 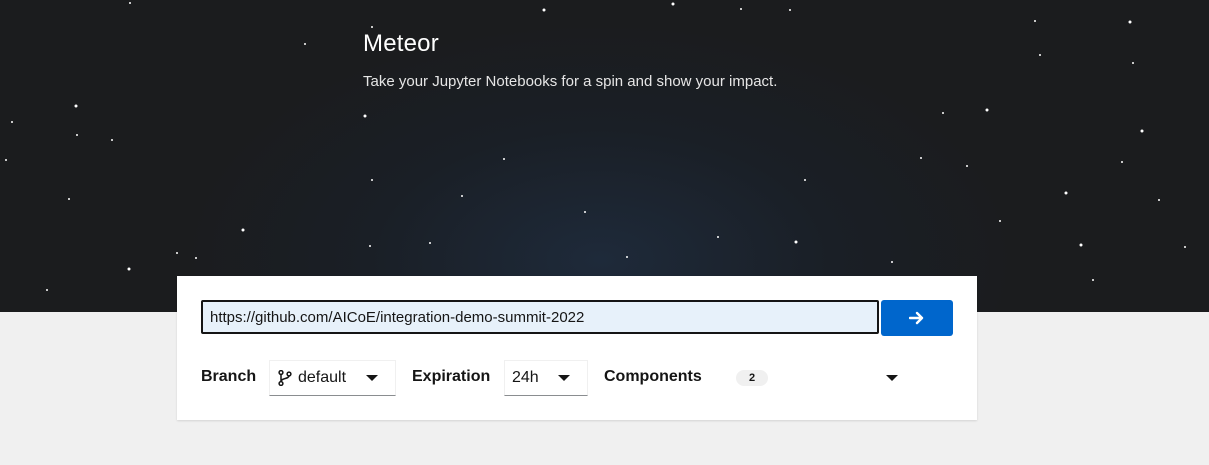 I want to click on expiration-select: 24h, so click(x=546, y=378).